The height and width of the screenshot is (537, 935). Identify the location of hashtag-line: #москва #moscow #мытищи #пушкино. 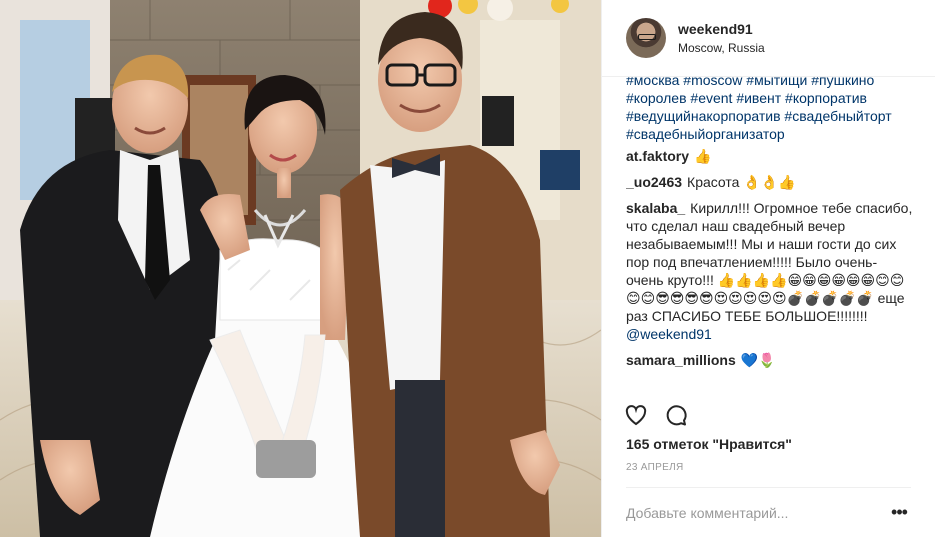
(772, 83).